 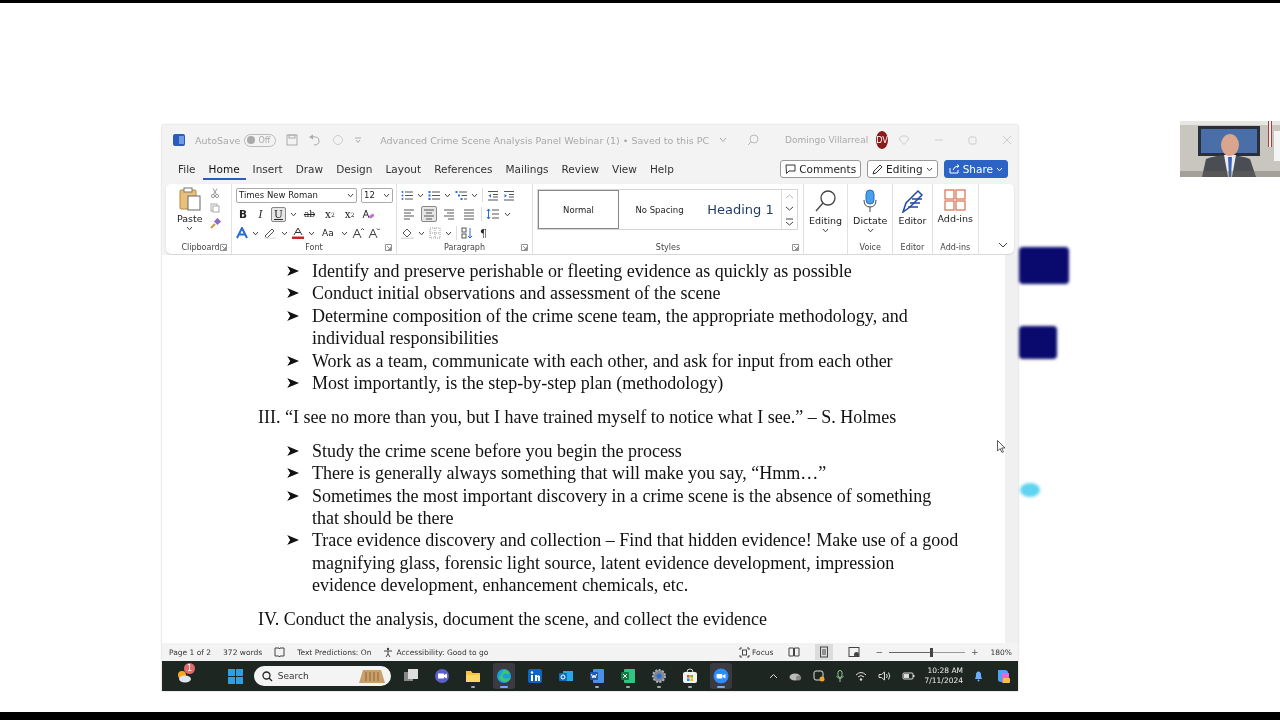 I want to click on collapse-ribbon-icon, so click(x=1003, y=245).